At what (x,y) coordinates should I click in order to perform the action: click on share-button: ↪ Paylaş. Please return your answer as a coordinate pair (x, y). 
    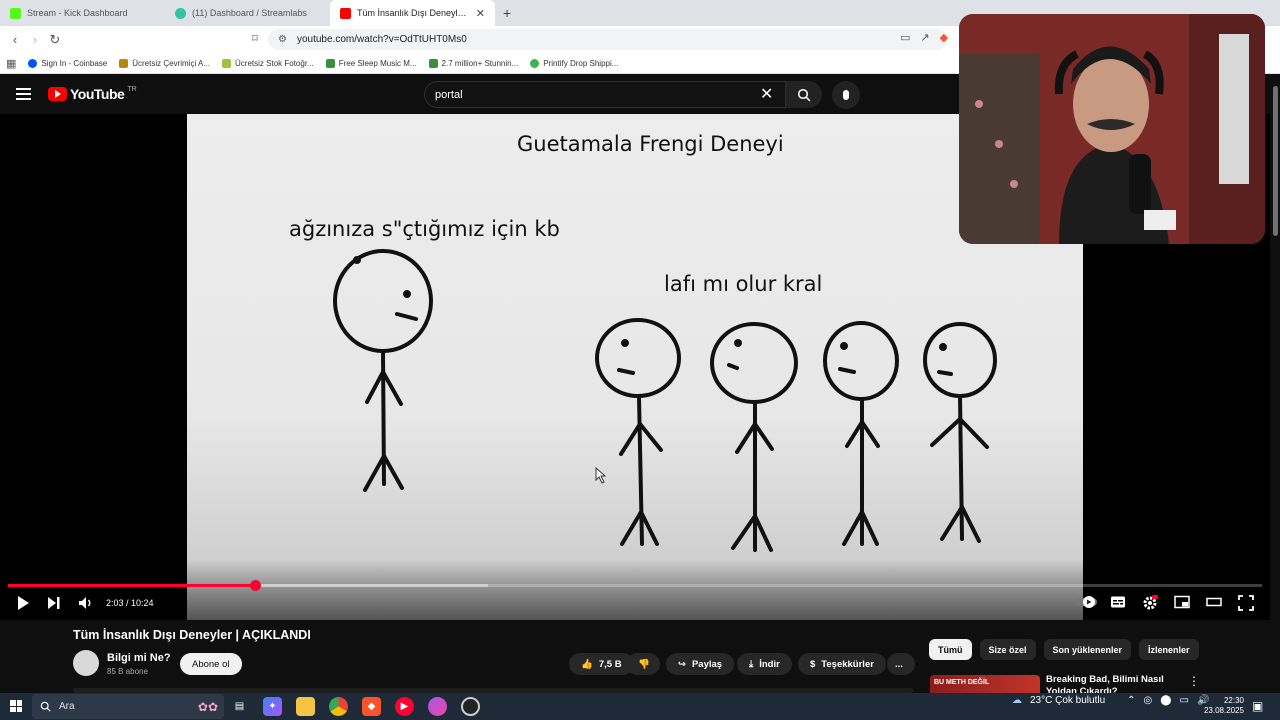
    Looking at the image, I should click on (700, 664).